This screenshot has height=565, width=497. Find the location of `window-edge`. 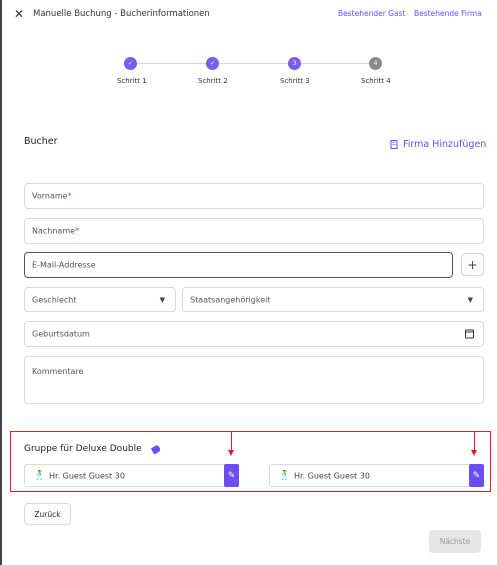

window-edge is located at coordinates (1, 282).